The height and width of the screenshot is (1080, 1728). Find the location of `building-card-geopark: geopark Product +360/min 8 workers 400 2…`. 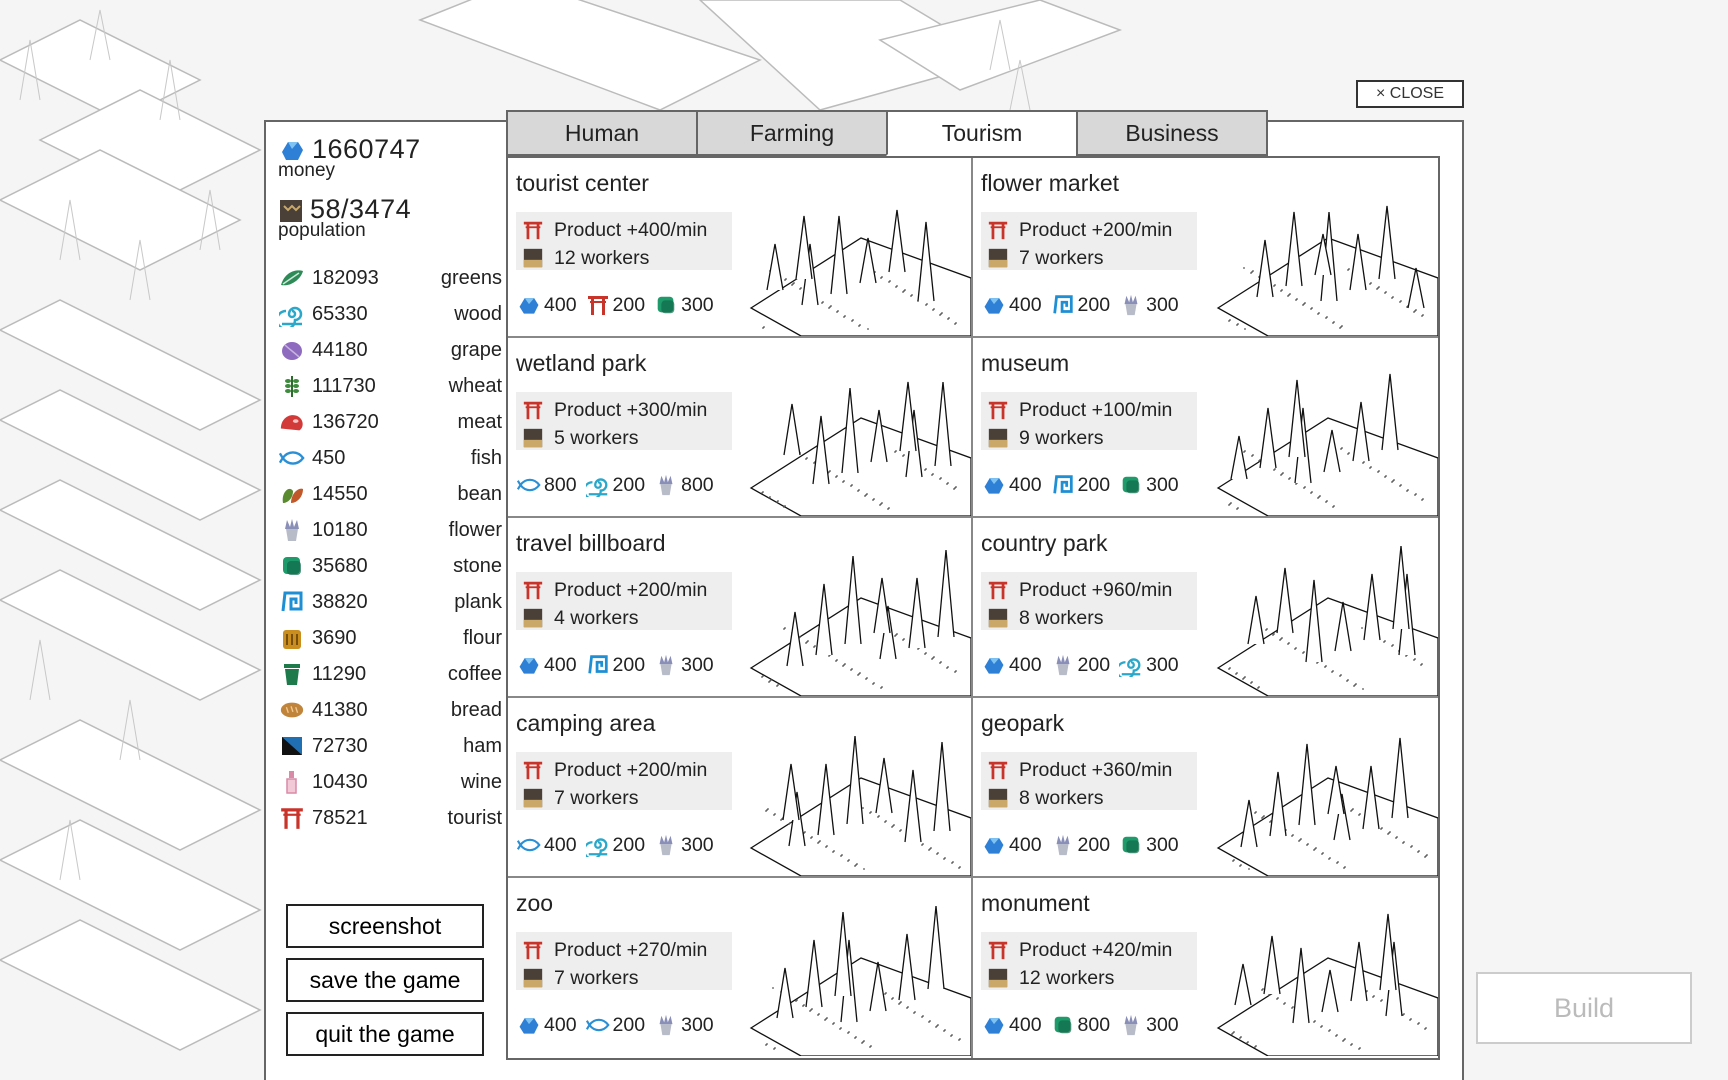

building-card-geopark: geopark Product +360/min 8 workers 400 2… is located at coordinates (1205, 788).